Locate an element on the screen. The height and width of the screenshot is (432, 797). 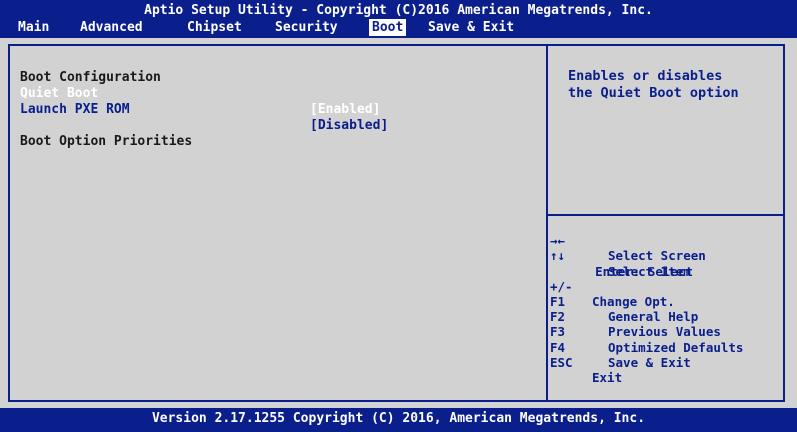
tab-chipset: Chipset is located at coordinates (214, 27).